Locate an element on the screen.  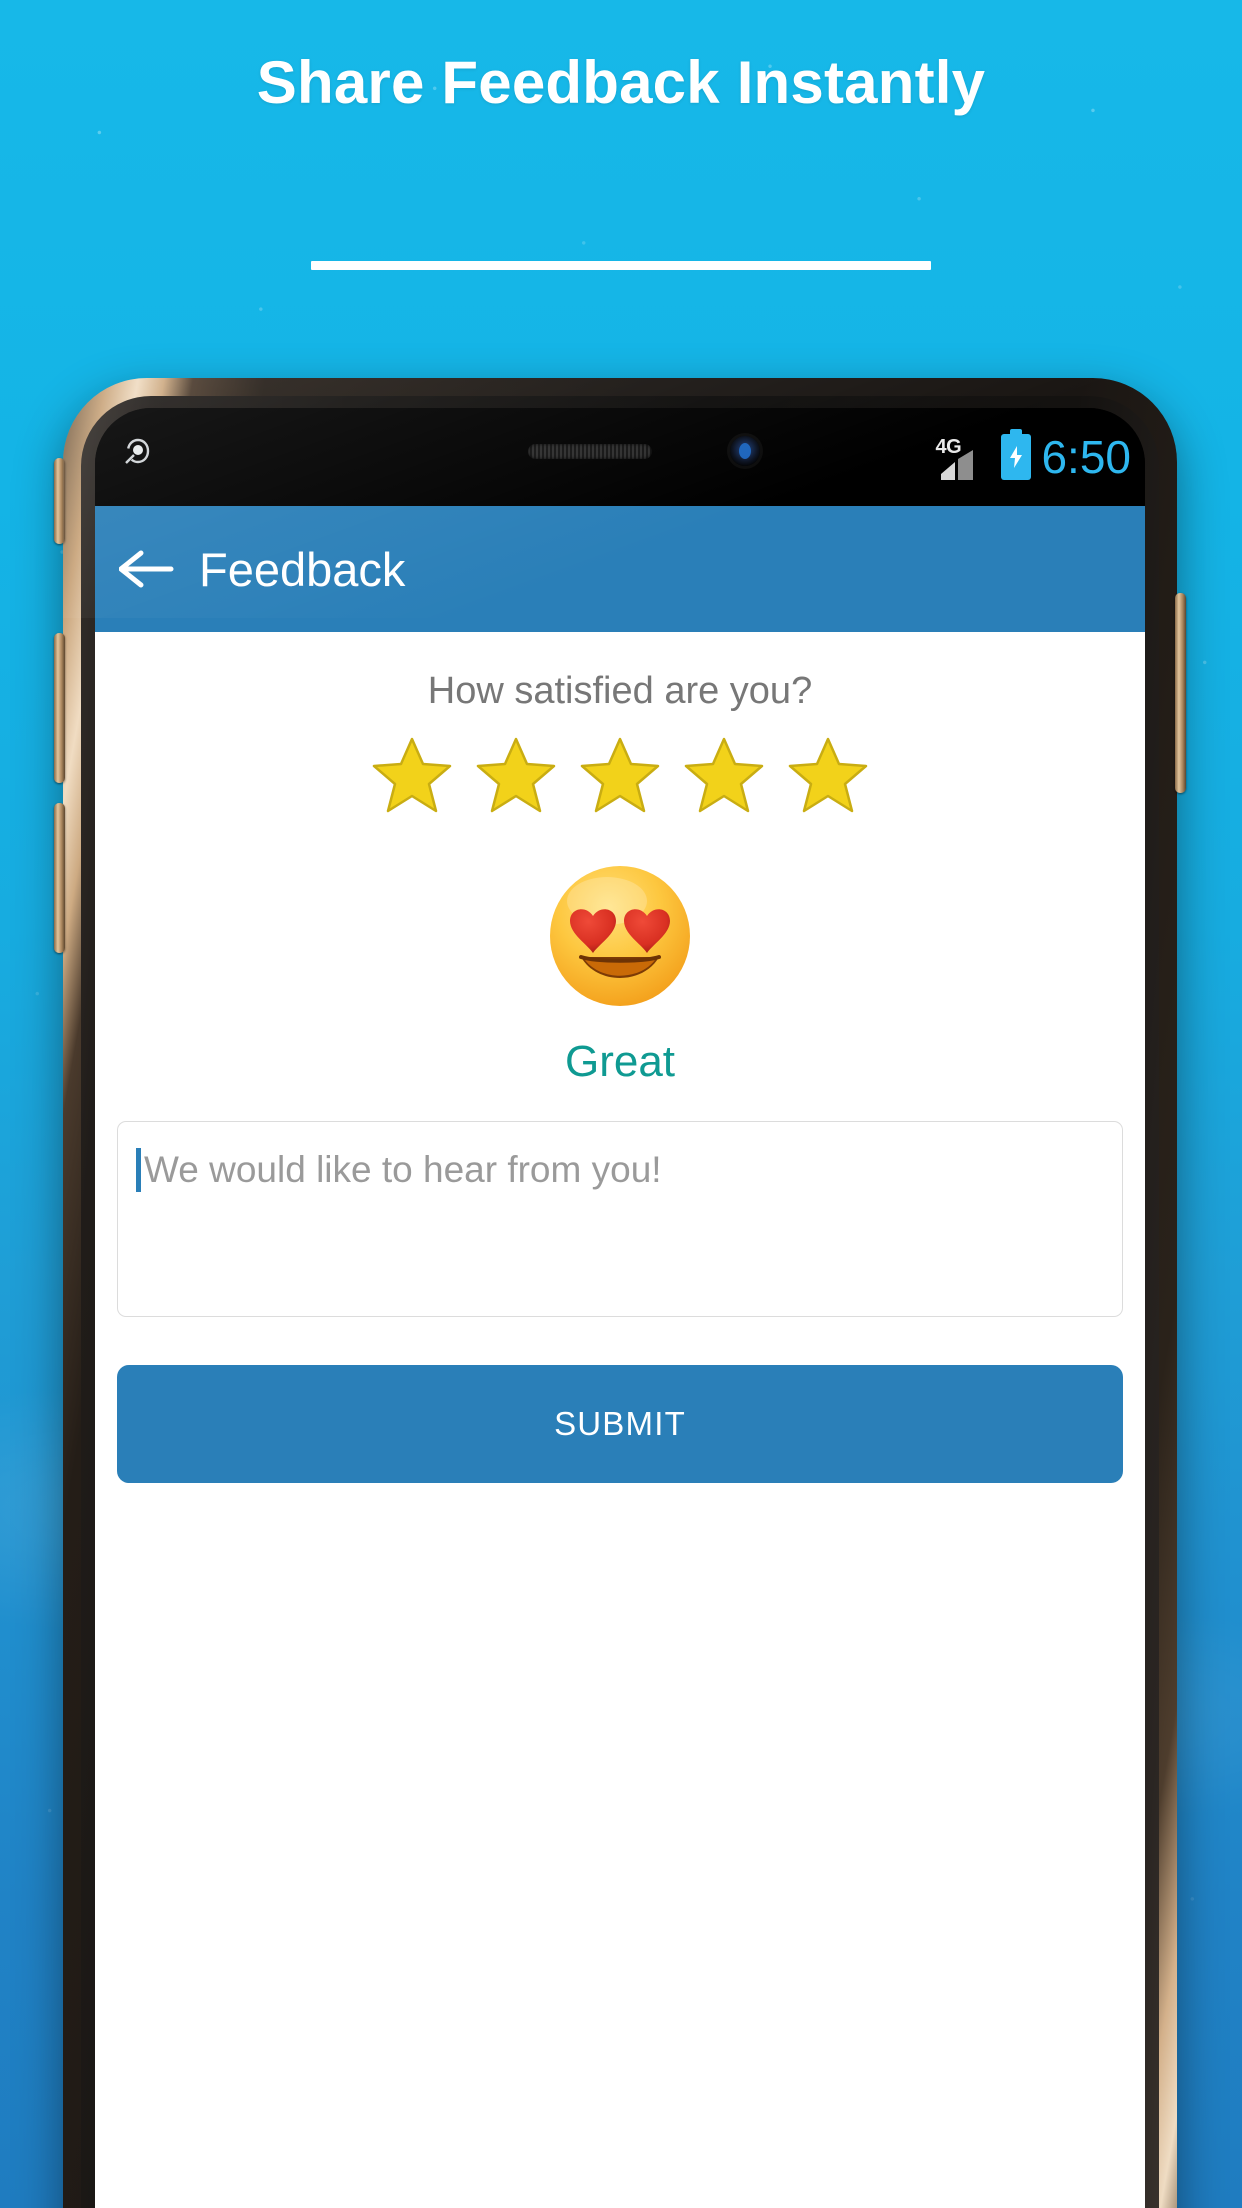
signal-bars-icon: 4G is located at coordinates (963, 457).